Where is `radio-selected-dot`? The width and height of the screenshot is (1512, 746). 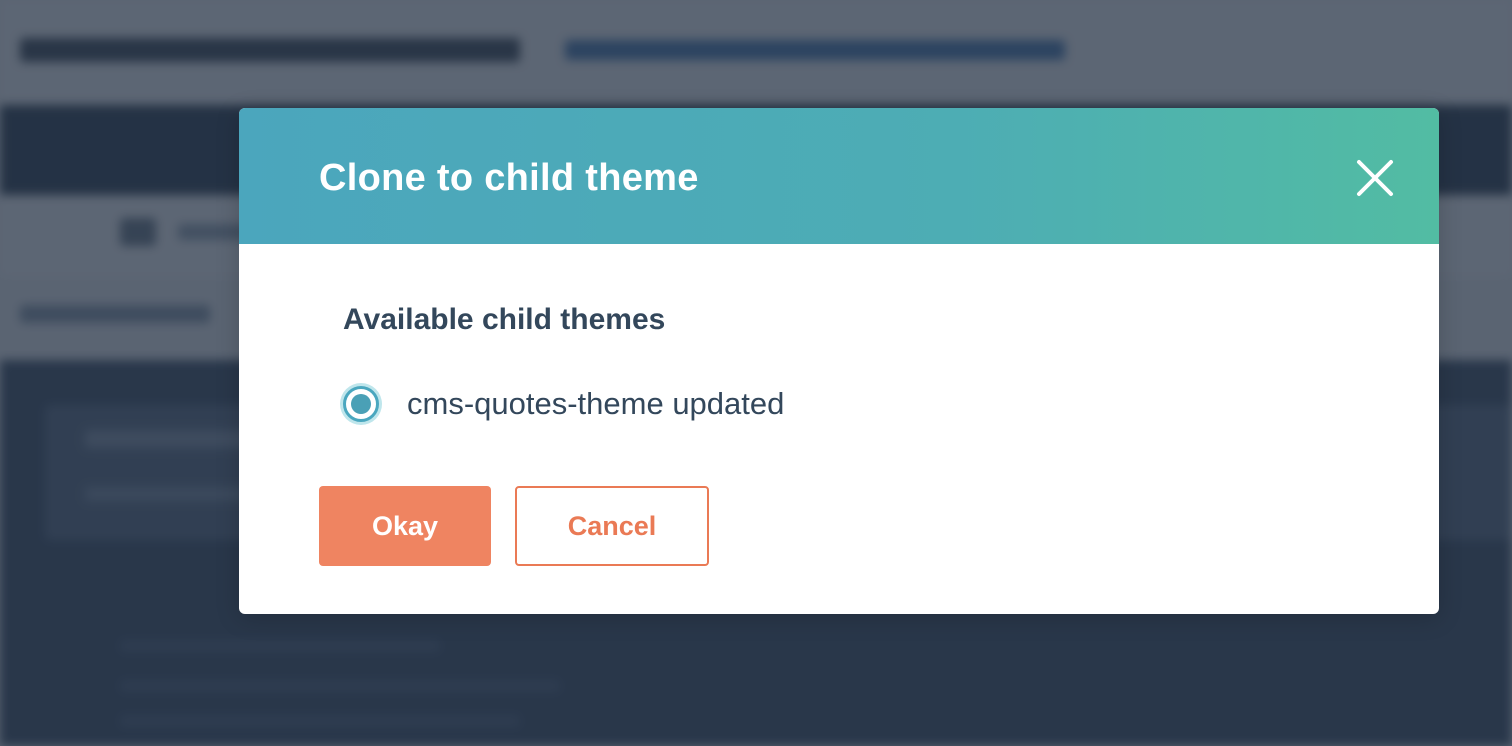 radio-selected-dot is located at coordinates (361, 404).